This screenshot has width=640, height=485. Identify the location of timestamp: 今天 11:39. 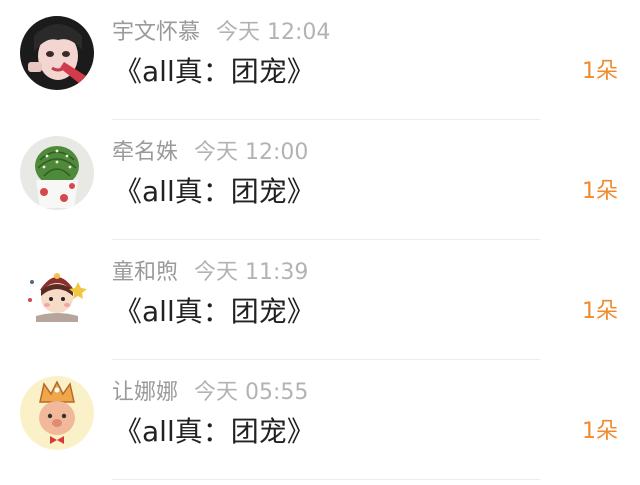
(251, 272).